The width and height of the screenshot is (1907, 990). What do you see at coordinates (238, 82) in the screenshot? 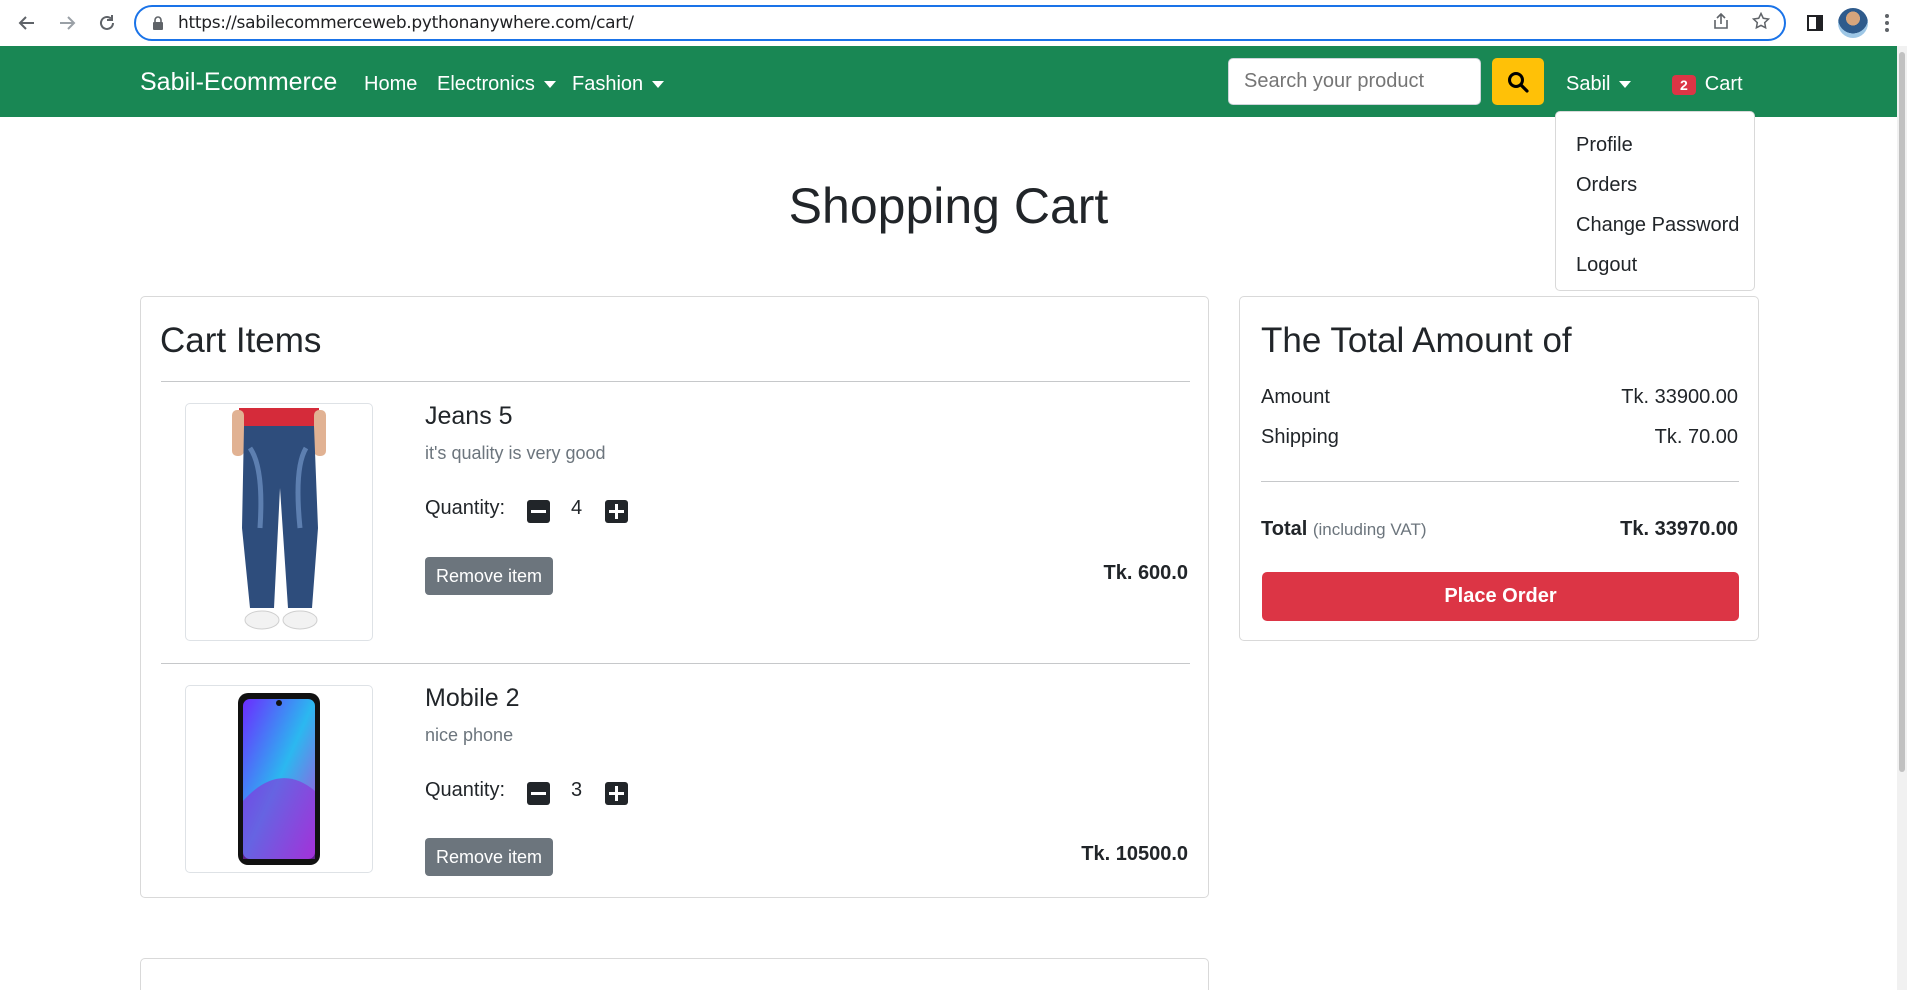
I see `brand-logo: Sabil-Ecommerce` at bounding box center [238, 82].